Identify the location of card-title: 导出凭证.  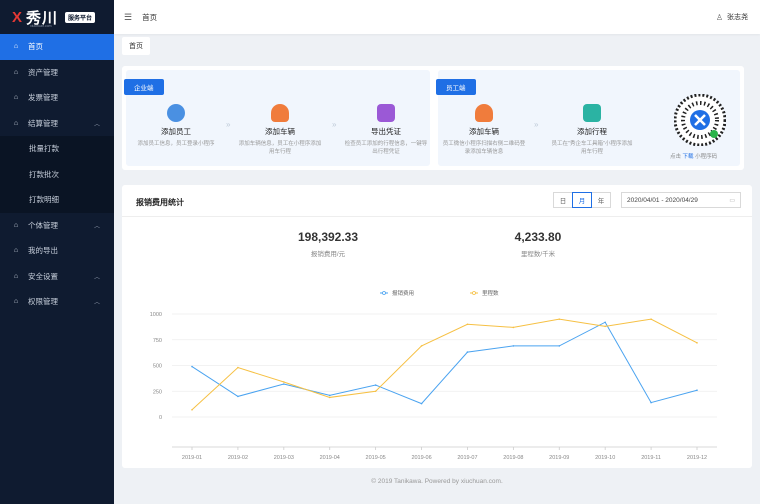
(386, 131).